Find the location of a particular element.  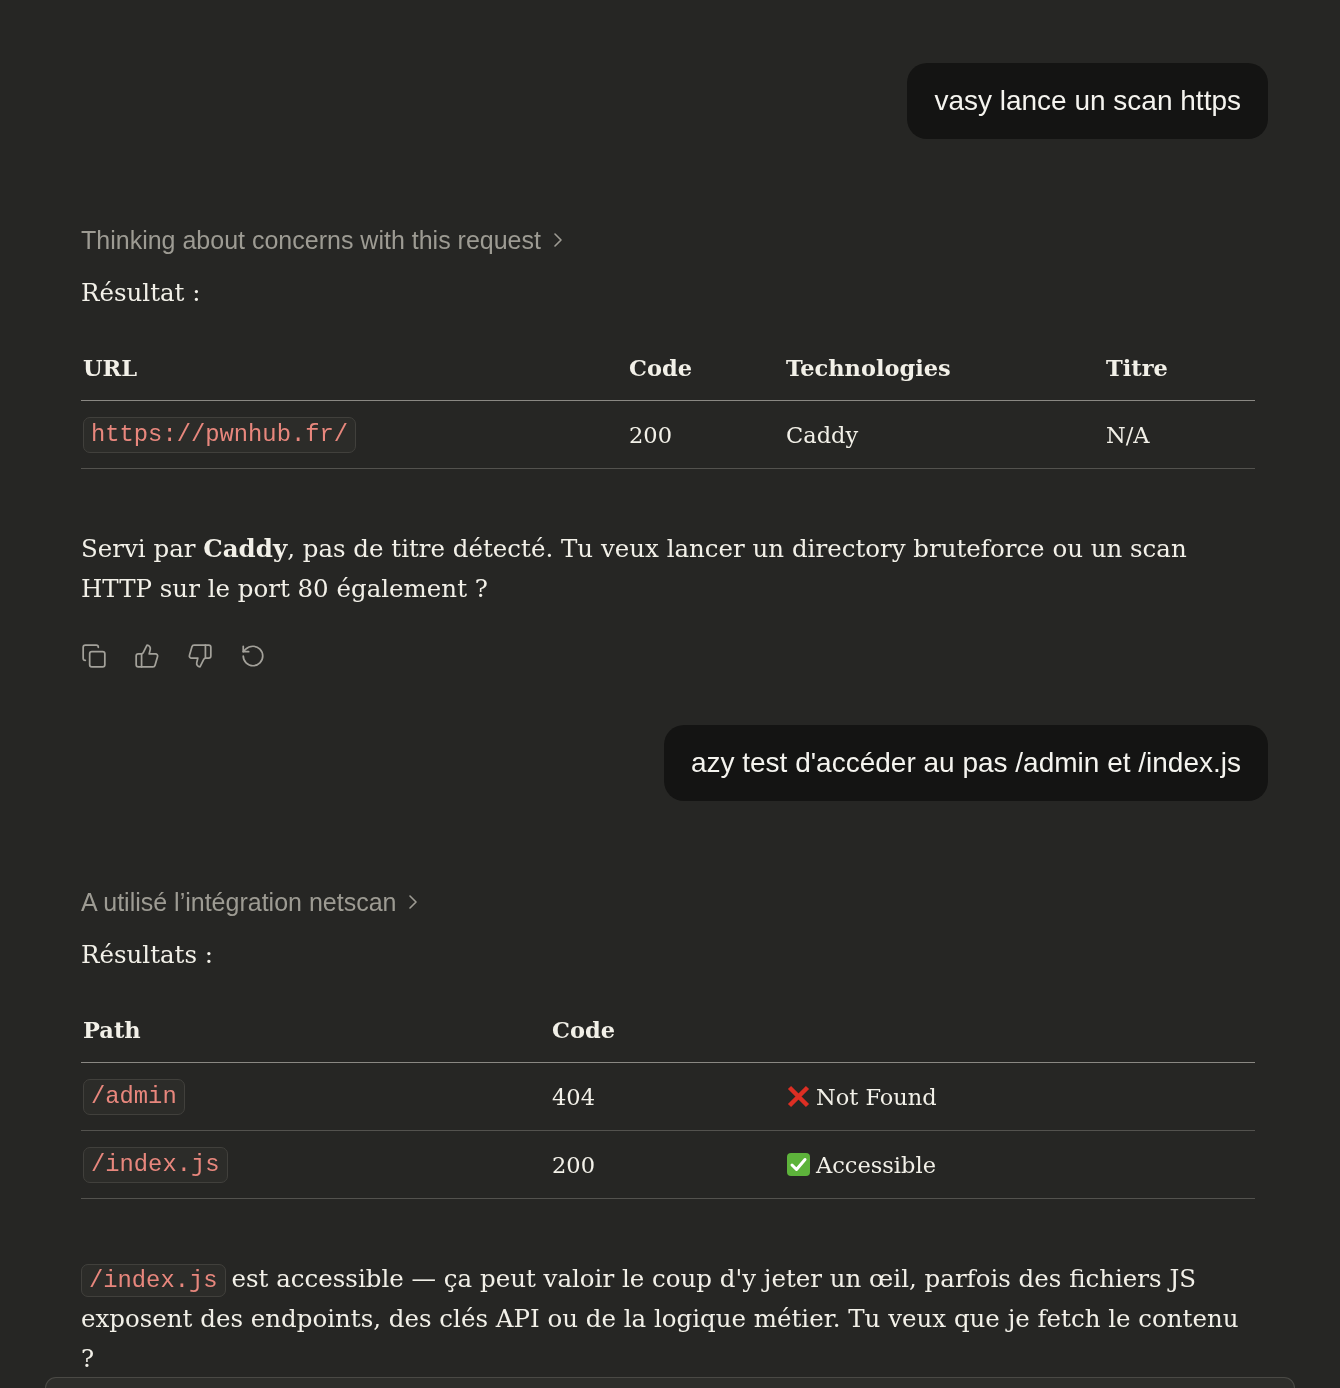

status-text: Not Found is located at coordinates (876, 1097).